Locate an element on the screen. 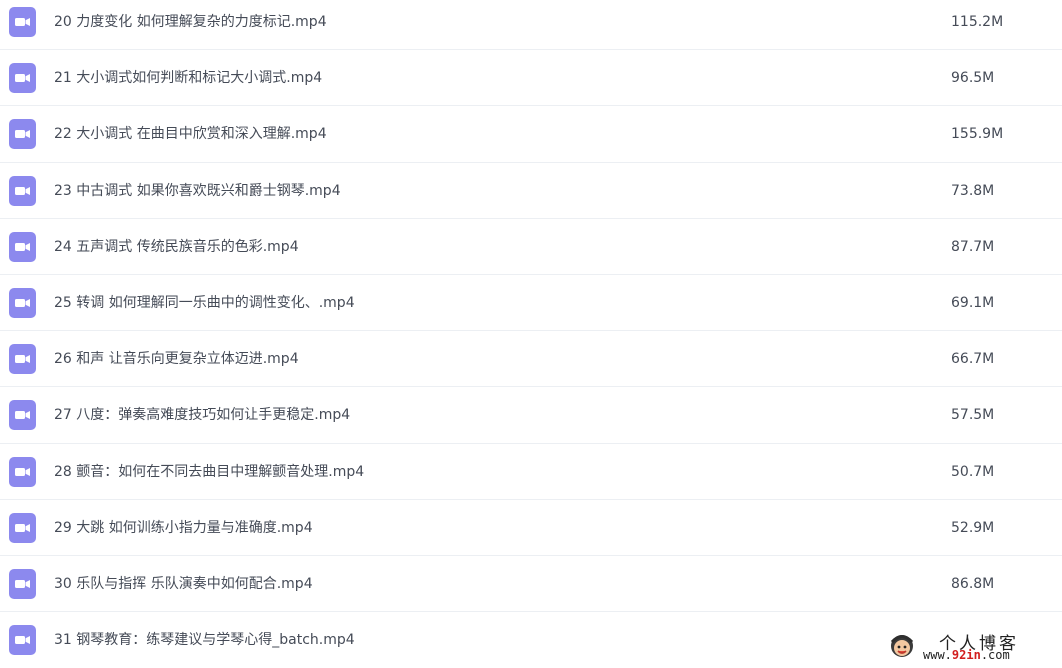 This screenshot has width=1062, height=668. file-size: 52.9M is located at coordinates (973, 527).